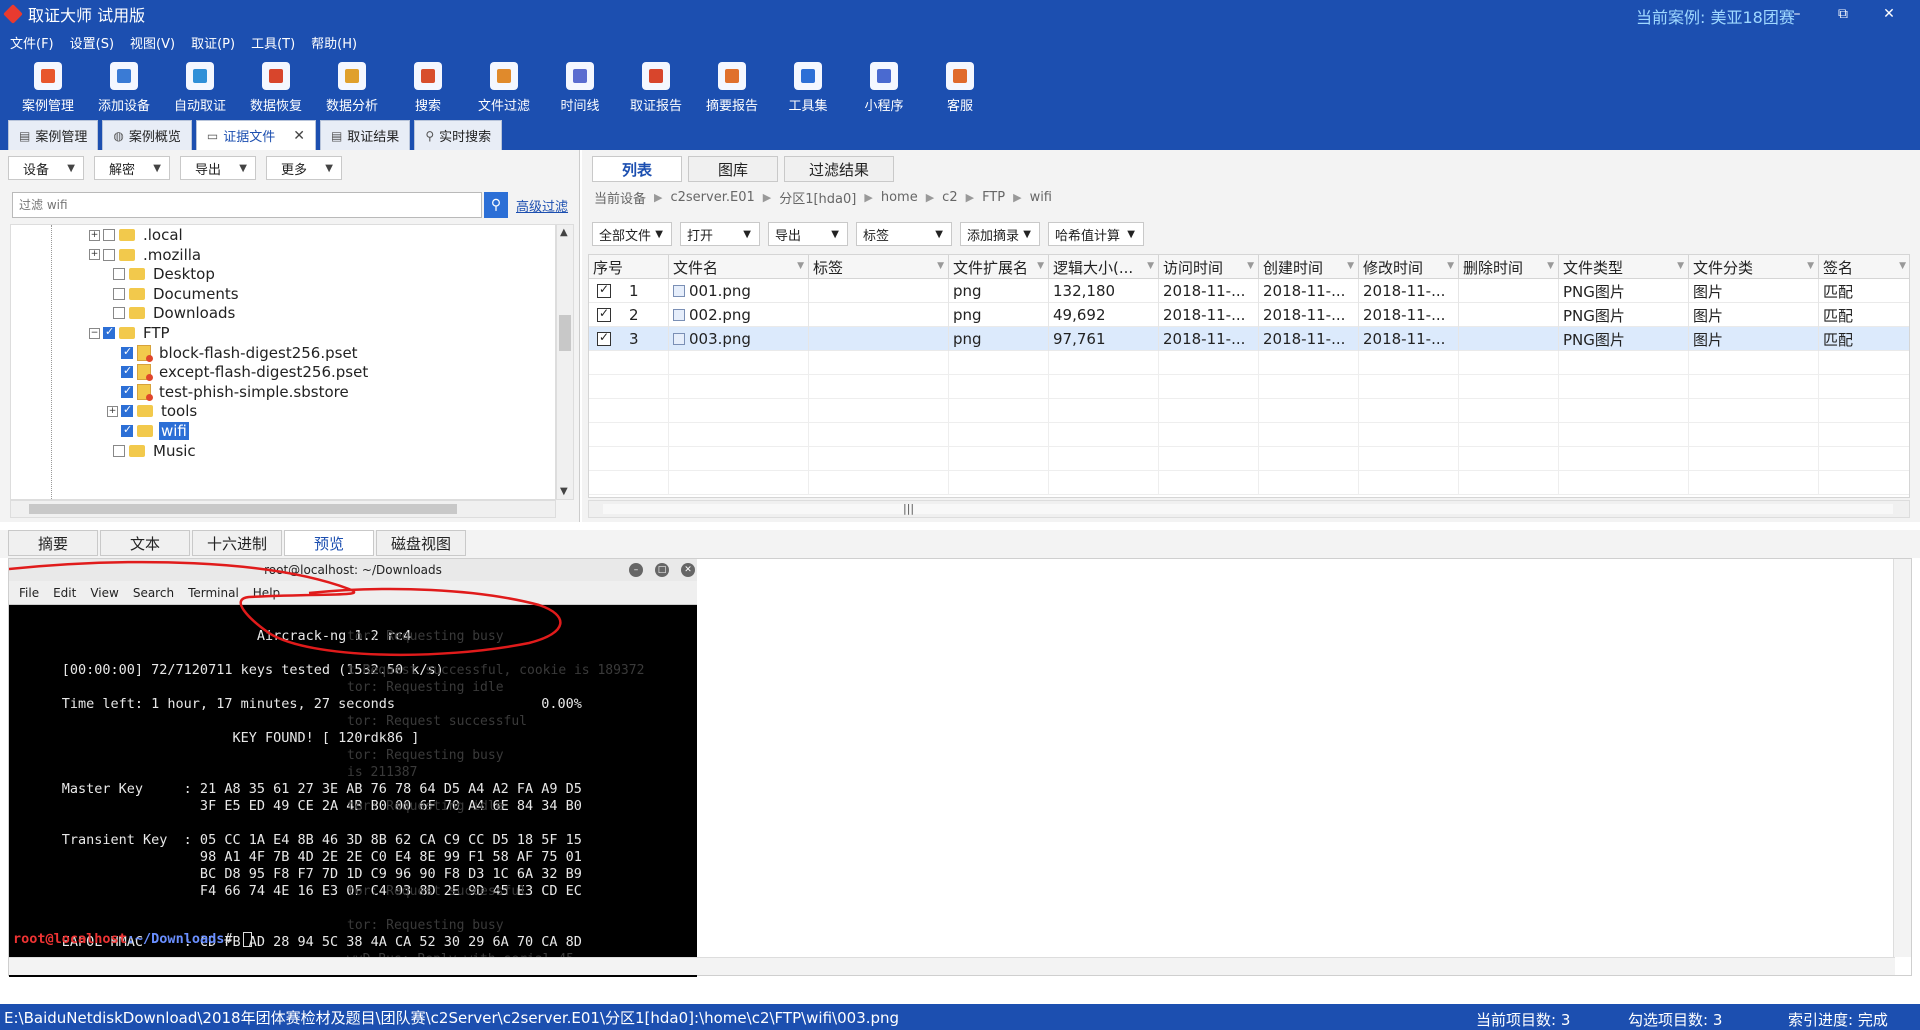 This screenshot has height=1030, width=1920. I want to click on tree-filter-input, so click(247, 205).